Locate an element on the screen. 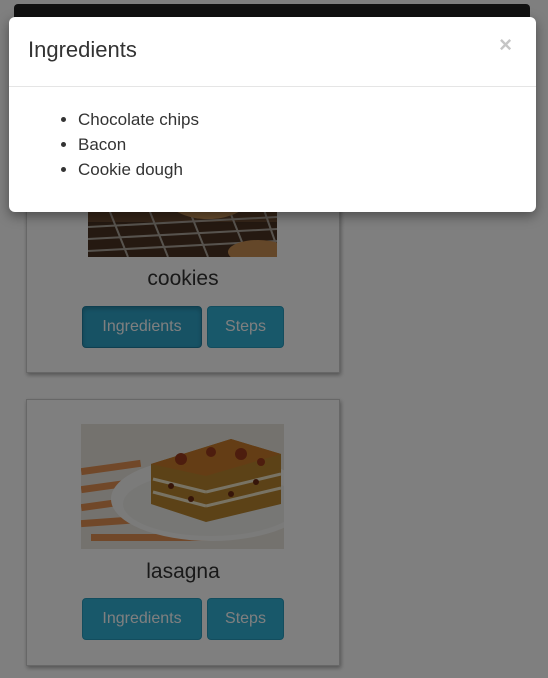  modal-title: Ingredients is located at coordinates (82, 49).